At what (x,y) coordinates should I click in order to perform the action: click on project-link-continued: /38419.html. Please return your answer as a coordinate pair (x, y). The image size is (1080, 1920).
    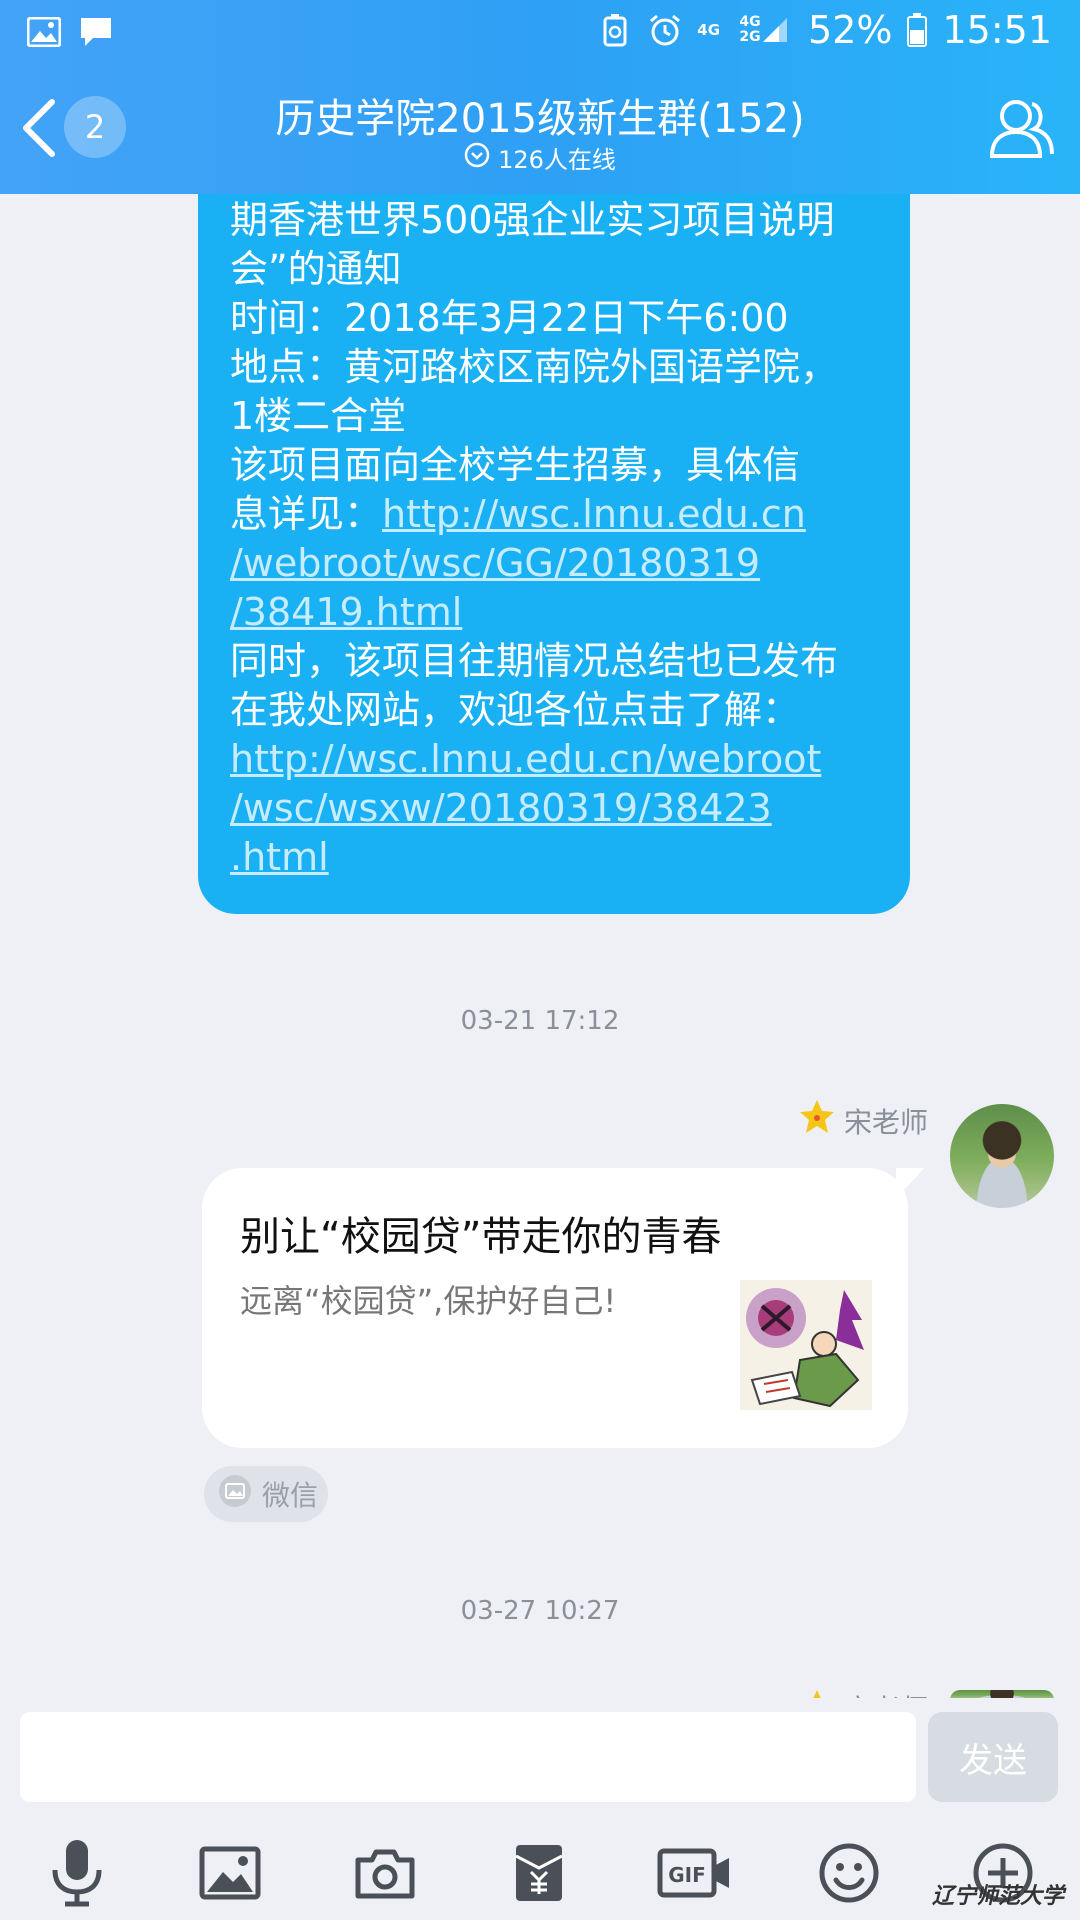
    Looking at the image, I should click on (553, 612).